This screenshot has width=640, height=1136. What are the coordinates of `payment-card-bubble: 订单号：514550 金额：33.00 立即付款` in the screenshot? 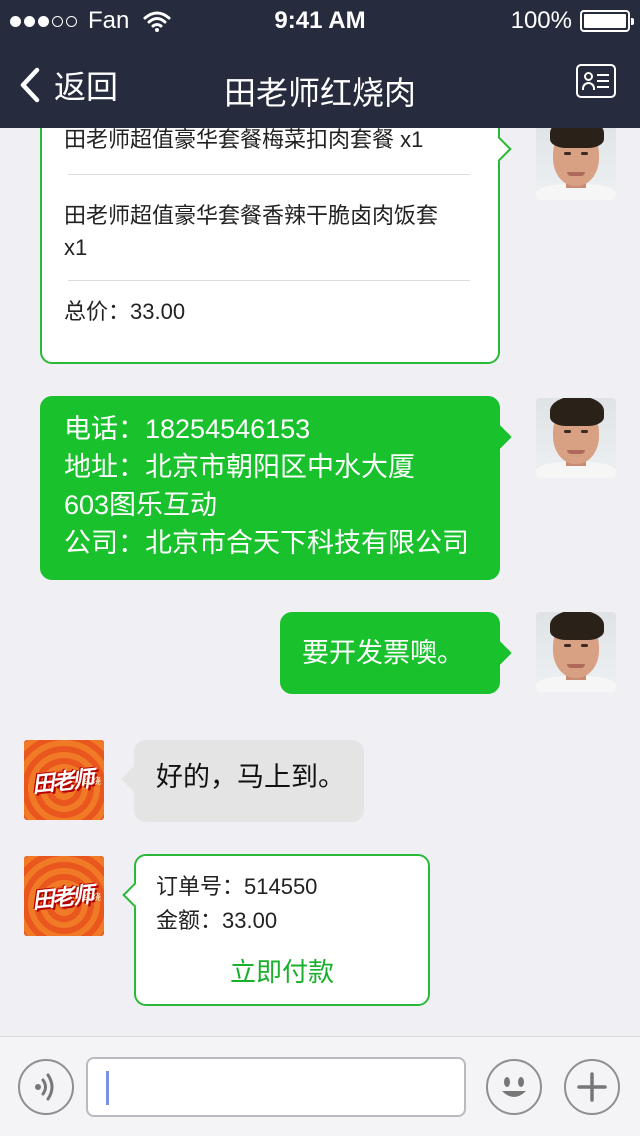 It's located at (276, 930).